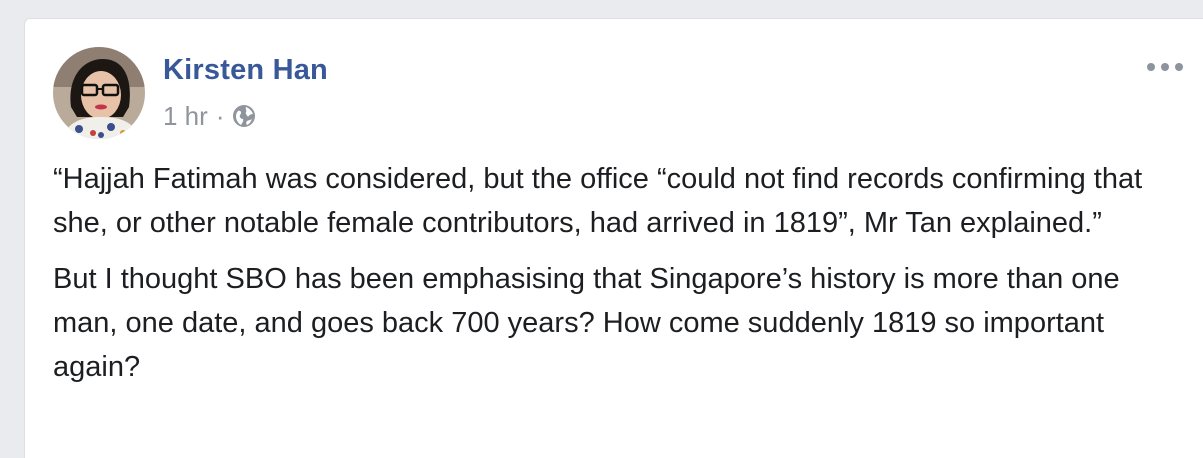 This screenshot has height=458, width=1203. Describe the element at coordinates (244, 116) in the screenshot. I see `globe-icon` at that location.